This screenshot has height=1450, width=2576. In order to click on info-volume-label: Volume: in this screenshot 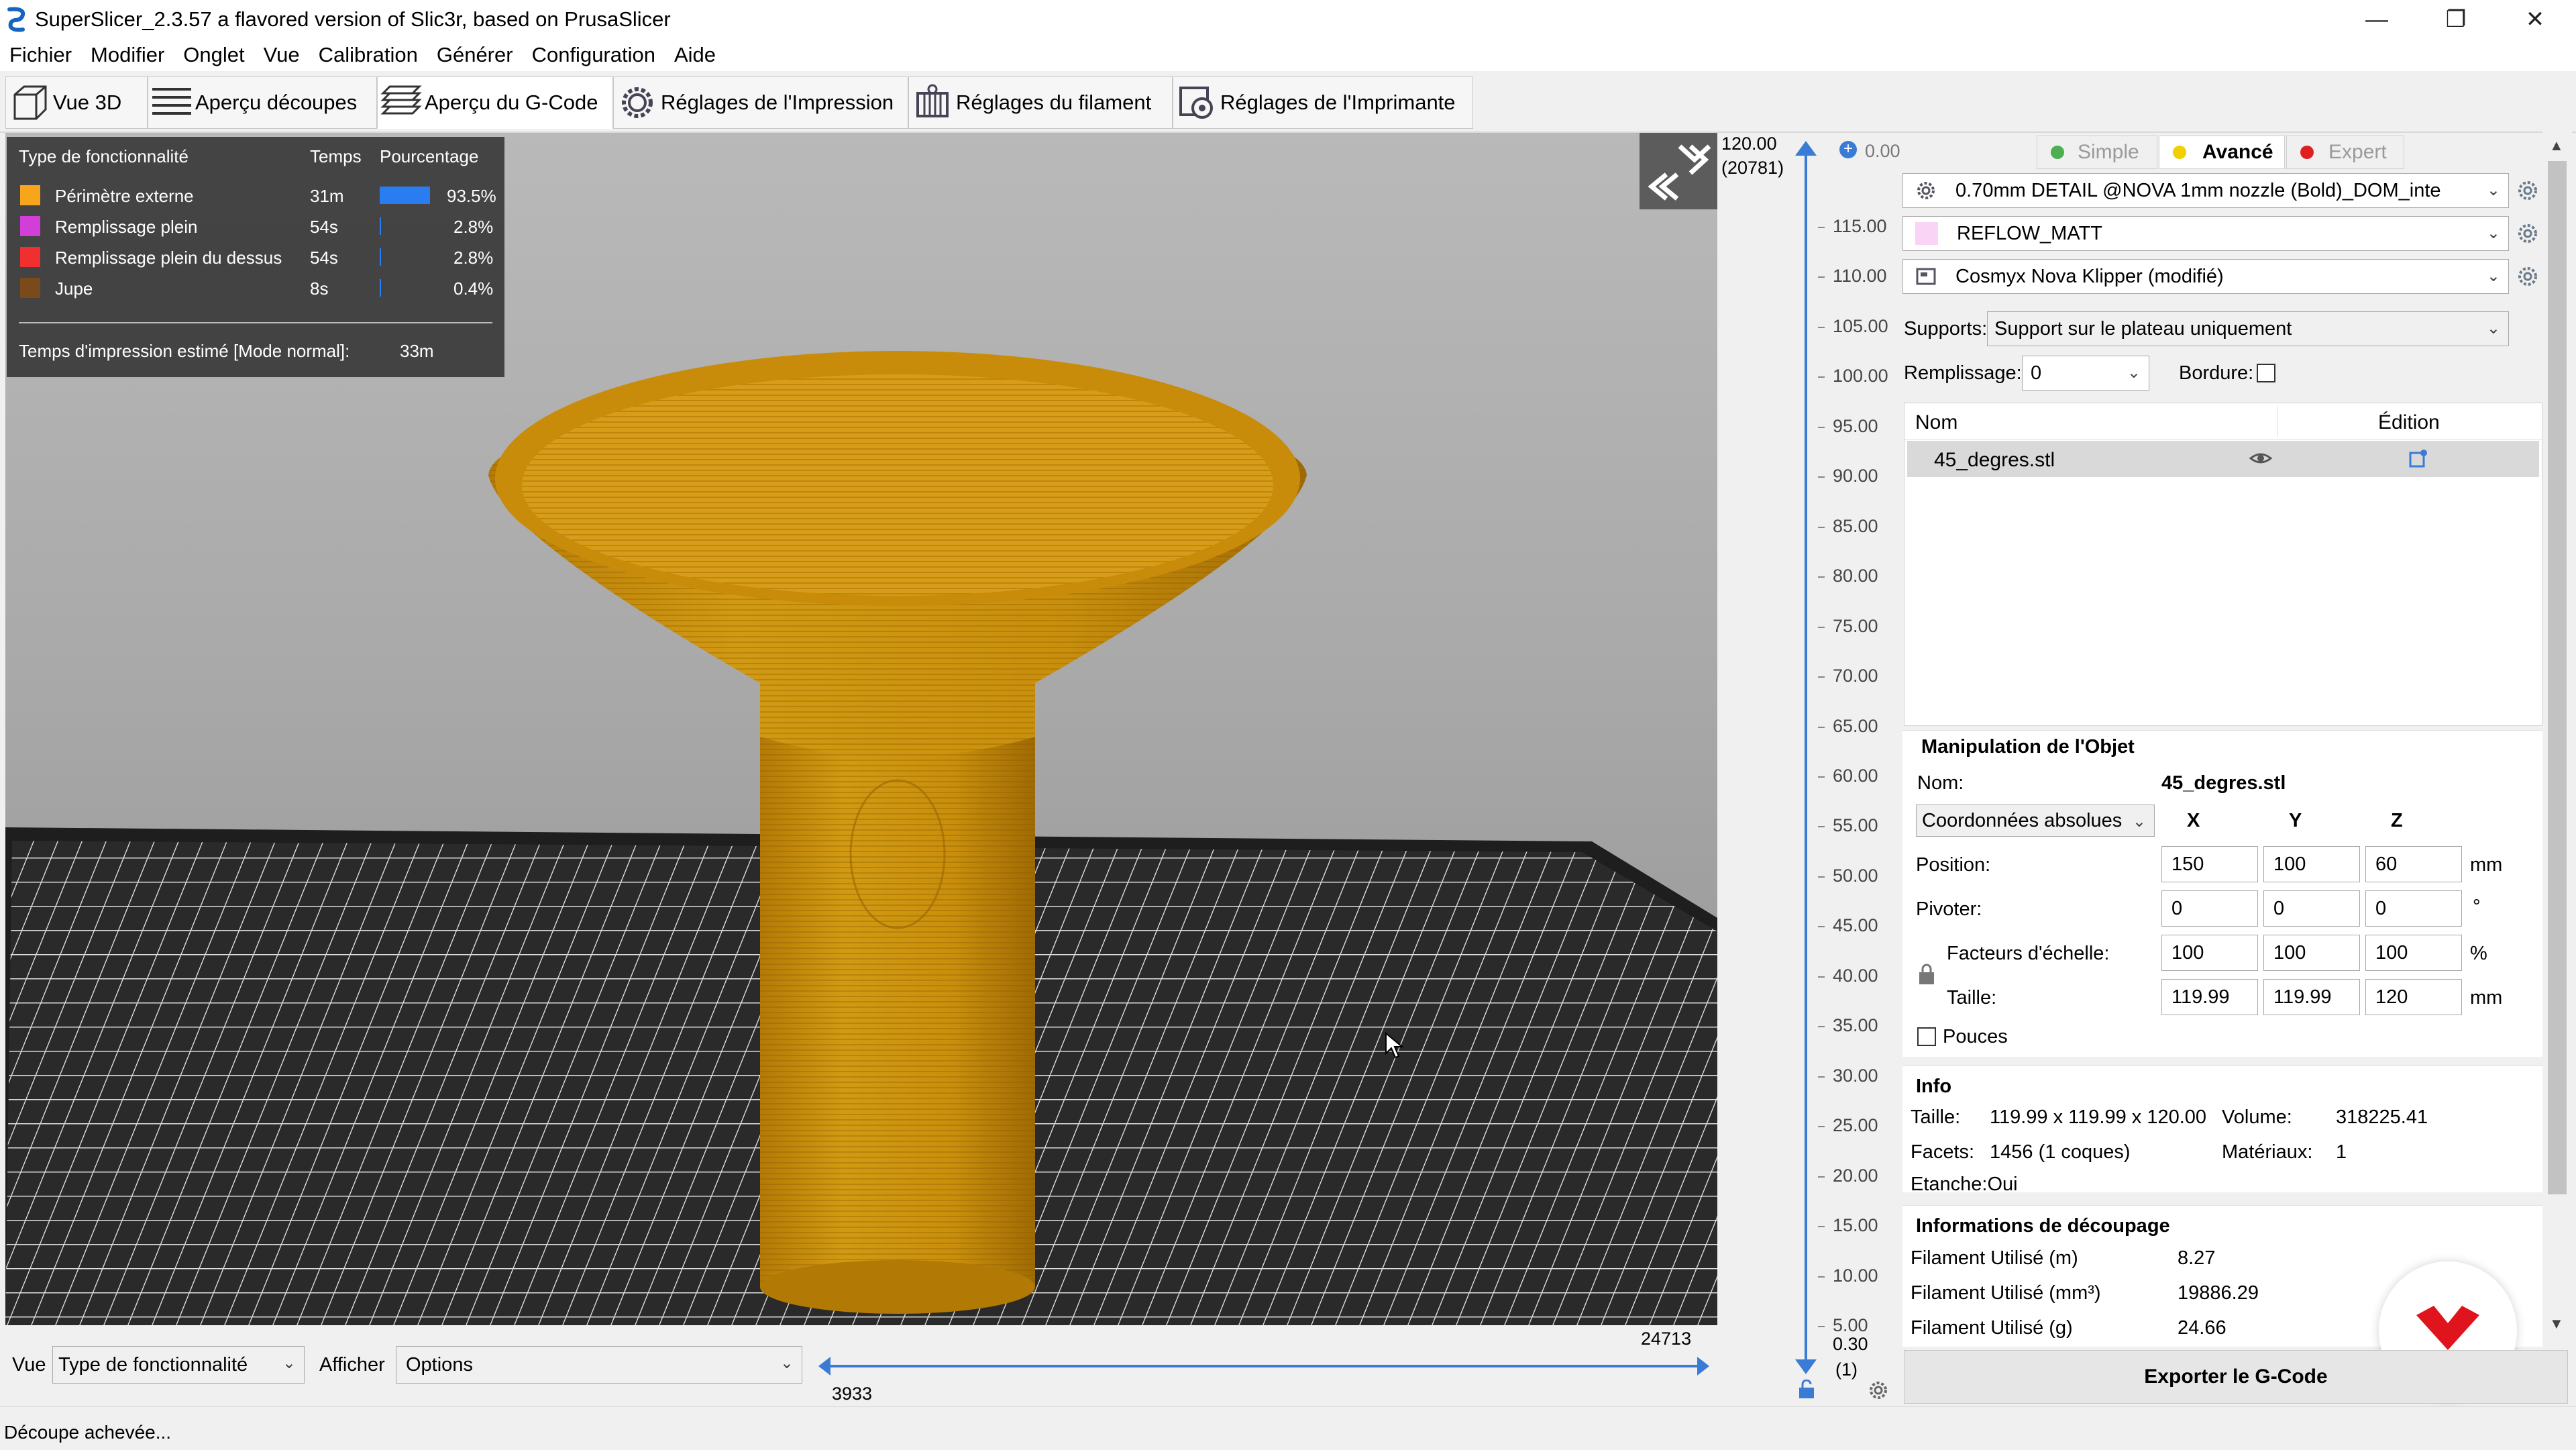, I will do `click(2257, 1117)`.